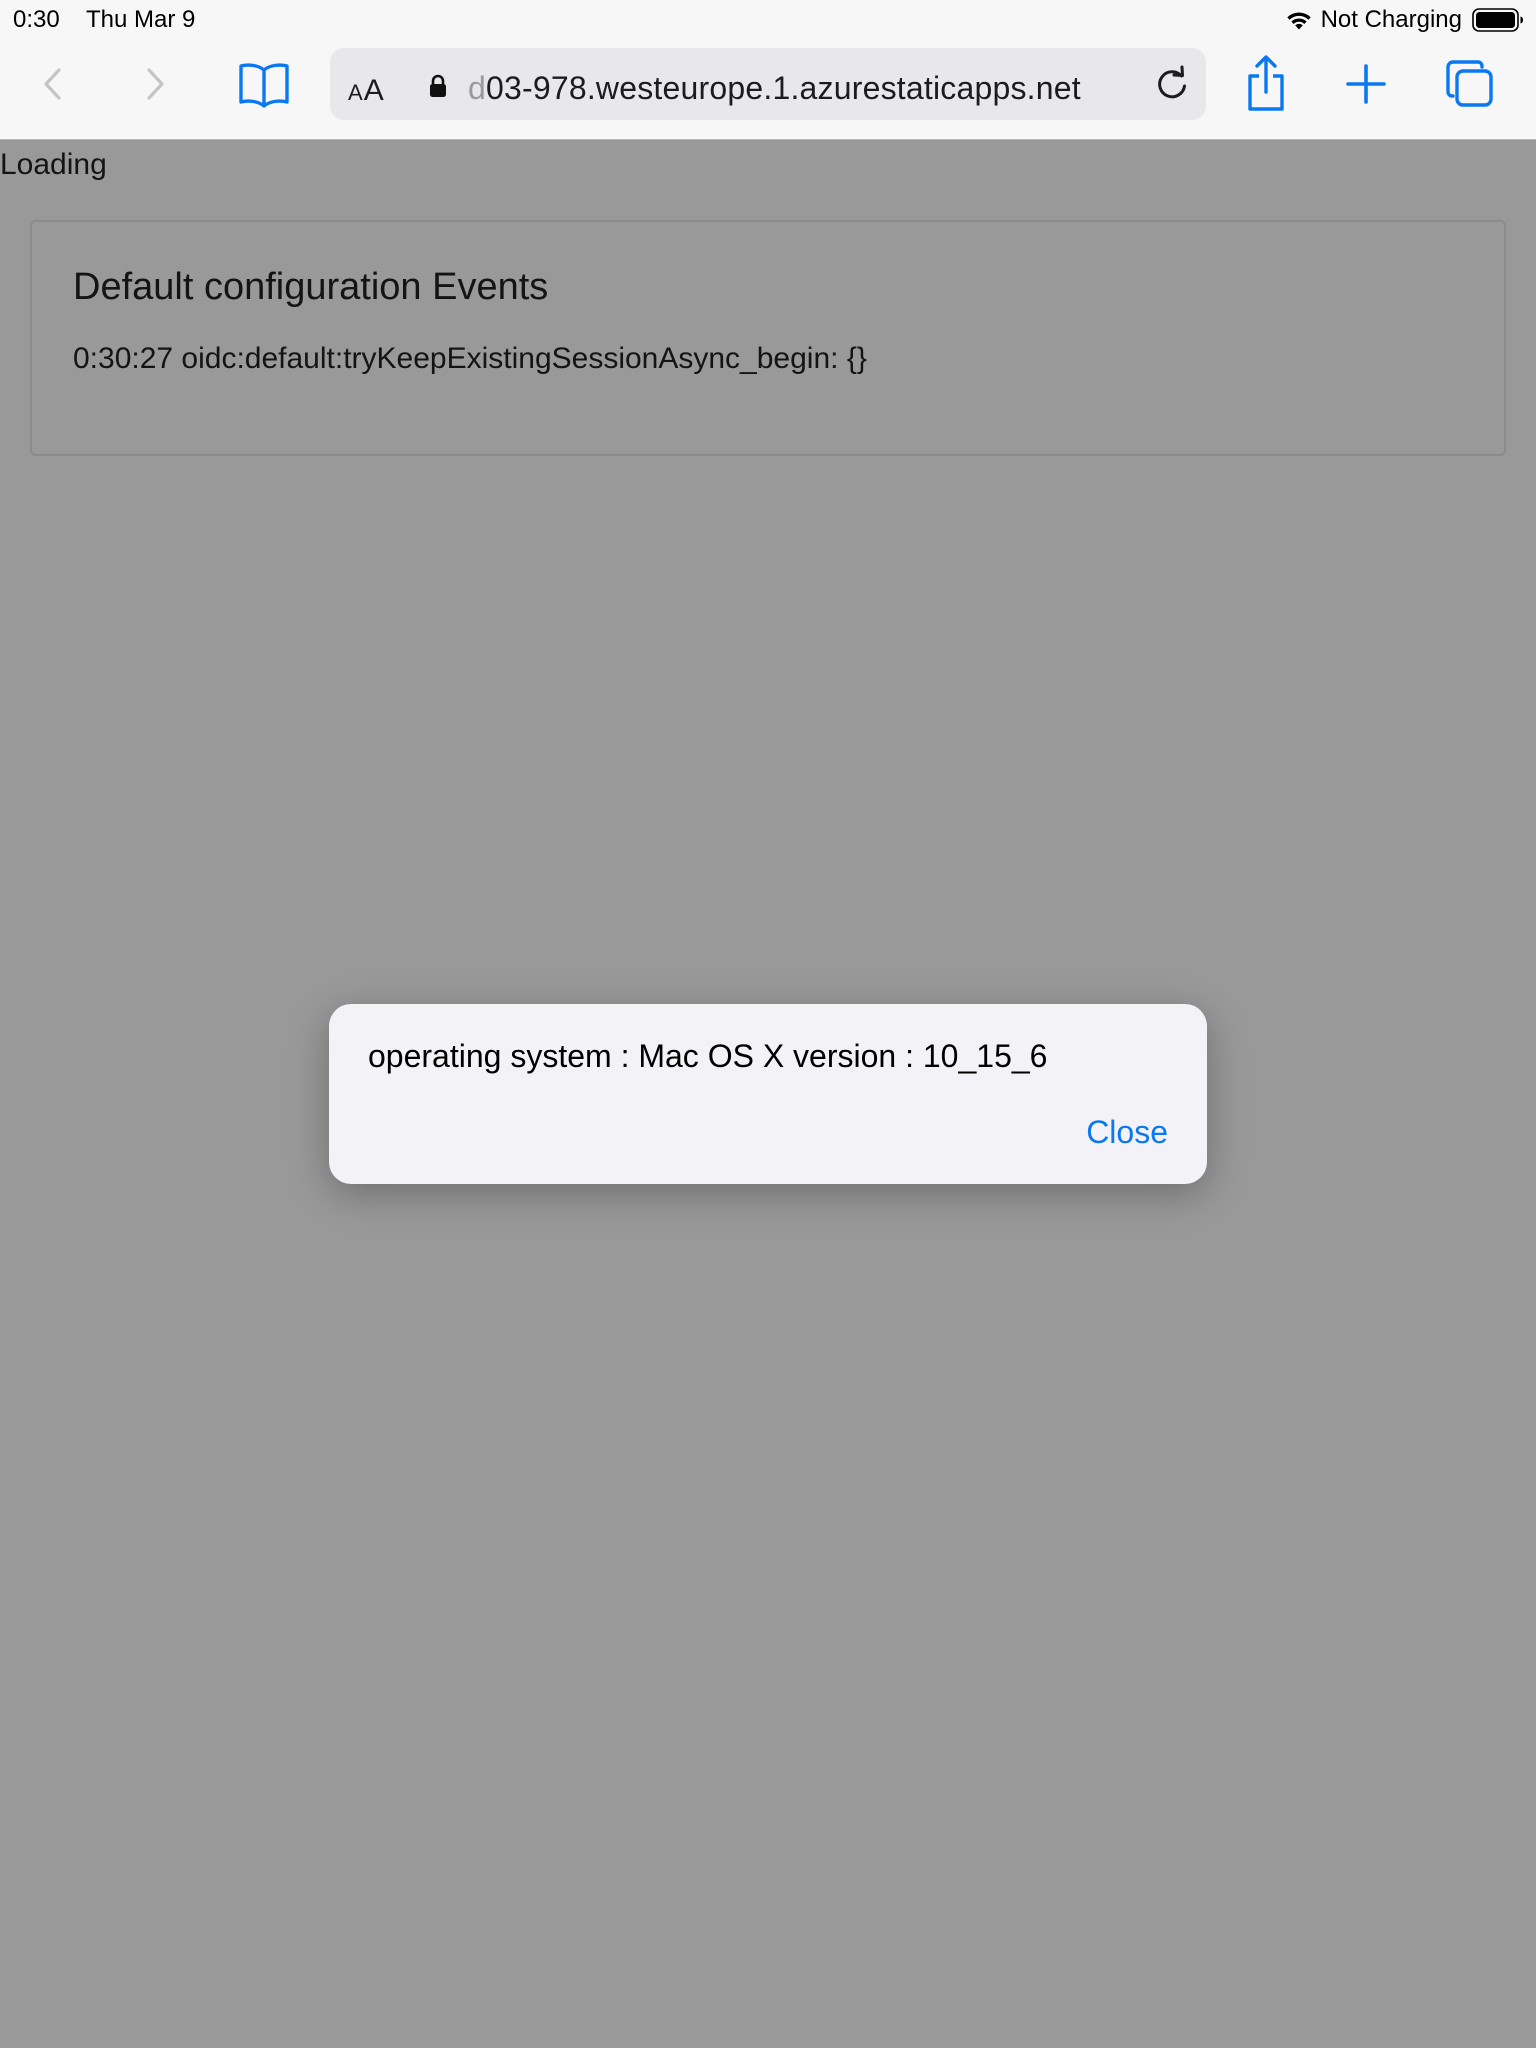 Image resolution: width=1536 pixels, height=2048 pixels. Describe the element at coordinates (1391, 19) in the screenshot. I see `charging-status: Not Charging` at that location.